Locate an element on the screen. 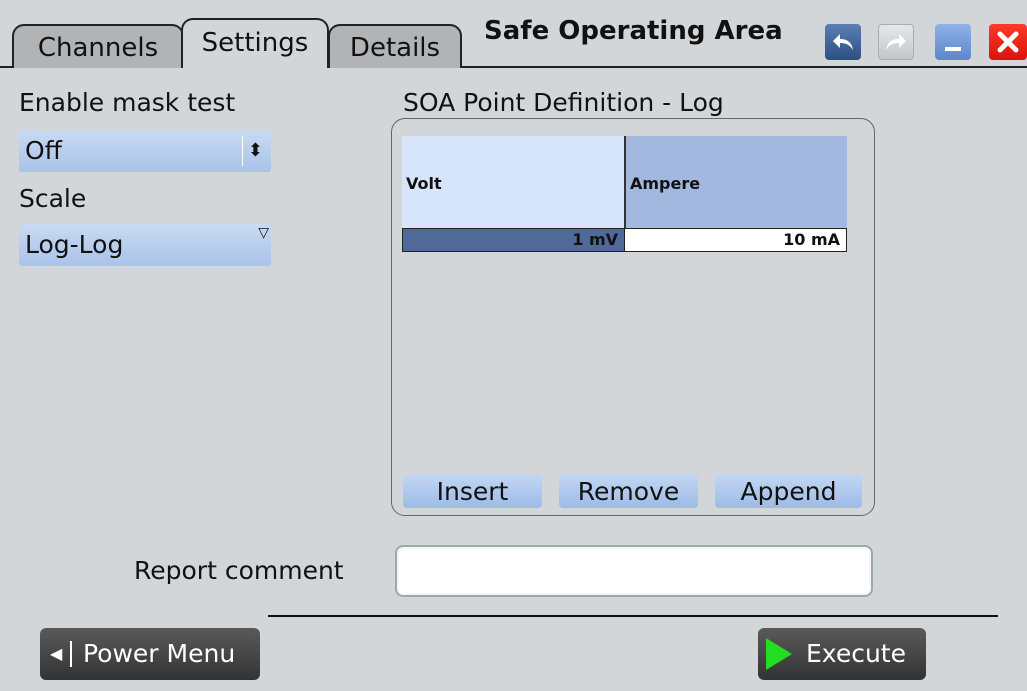 The width and height of the screenshot is (1027, 691). mask-test-label: Enable mask test is located at coordinates (127, 102).